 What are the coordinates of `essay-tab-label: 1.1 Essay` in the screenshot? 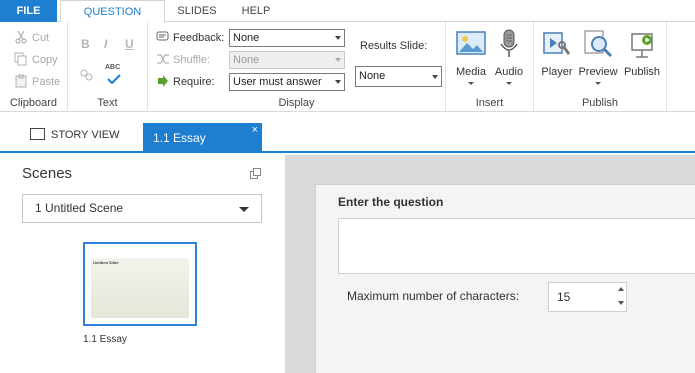 It's located at (179, 138).